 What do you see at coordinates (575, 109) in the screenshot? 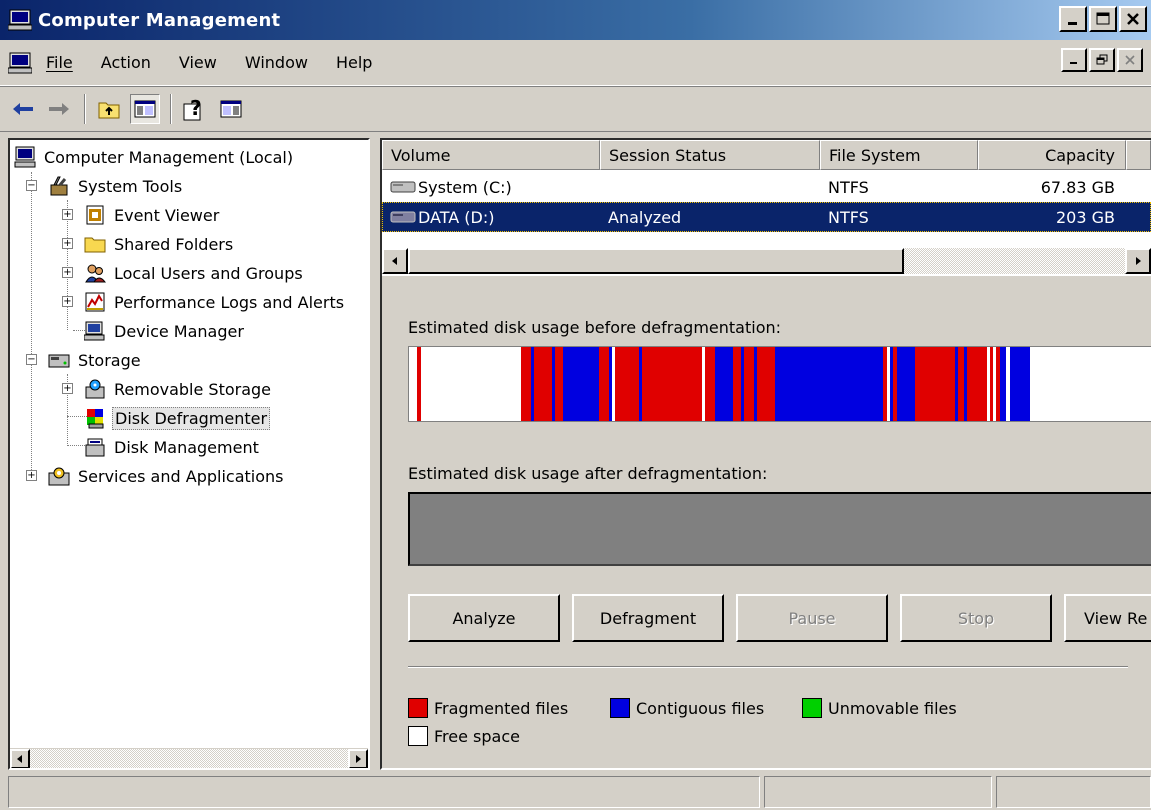
I see `toolbar: ?` at bounding box center [575, 109].